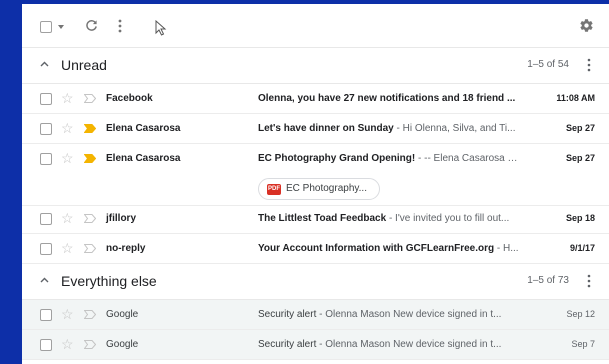  What do you see at coordinates (548, 280) in the screenshot?
I see `section-count: 1–5 of 73` at bounding box center [548, 280].